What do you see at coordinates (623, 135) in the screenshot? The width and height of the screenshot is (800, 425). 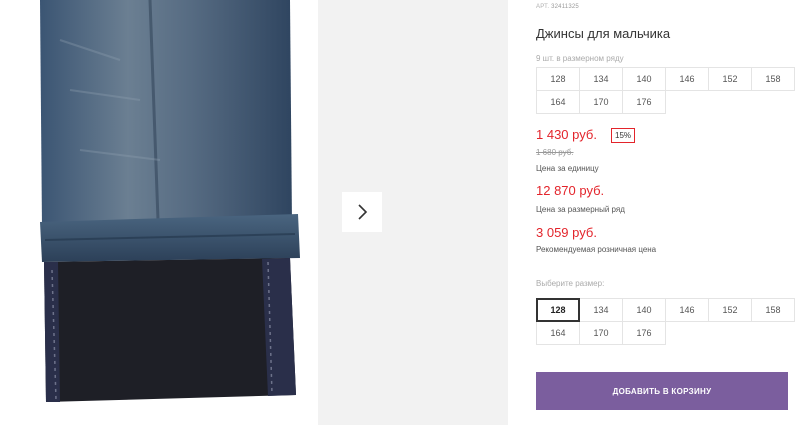 I see `discount-badge: 15%` at bounding box center [623, 135].